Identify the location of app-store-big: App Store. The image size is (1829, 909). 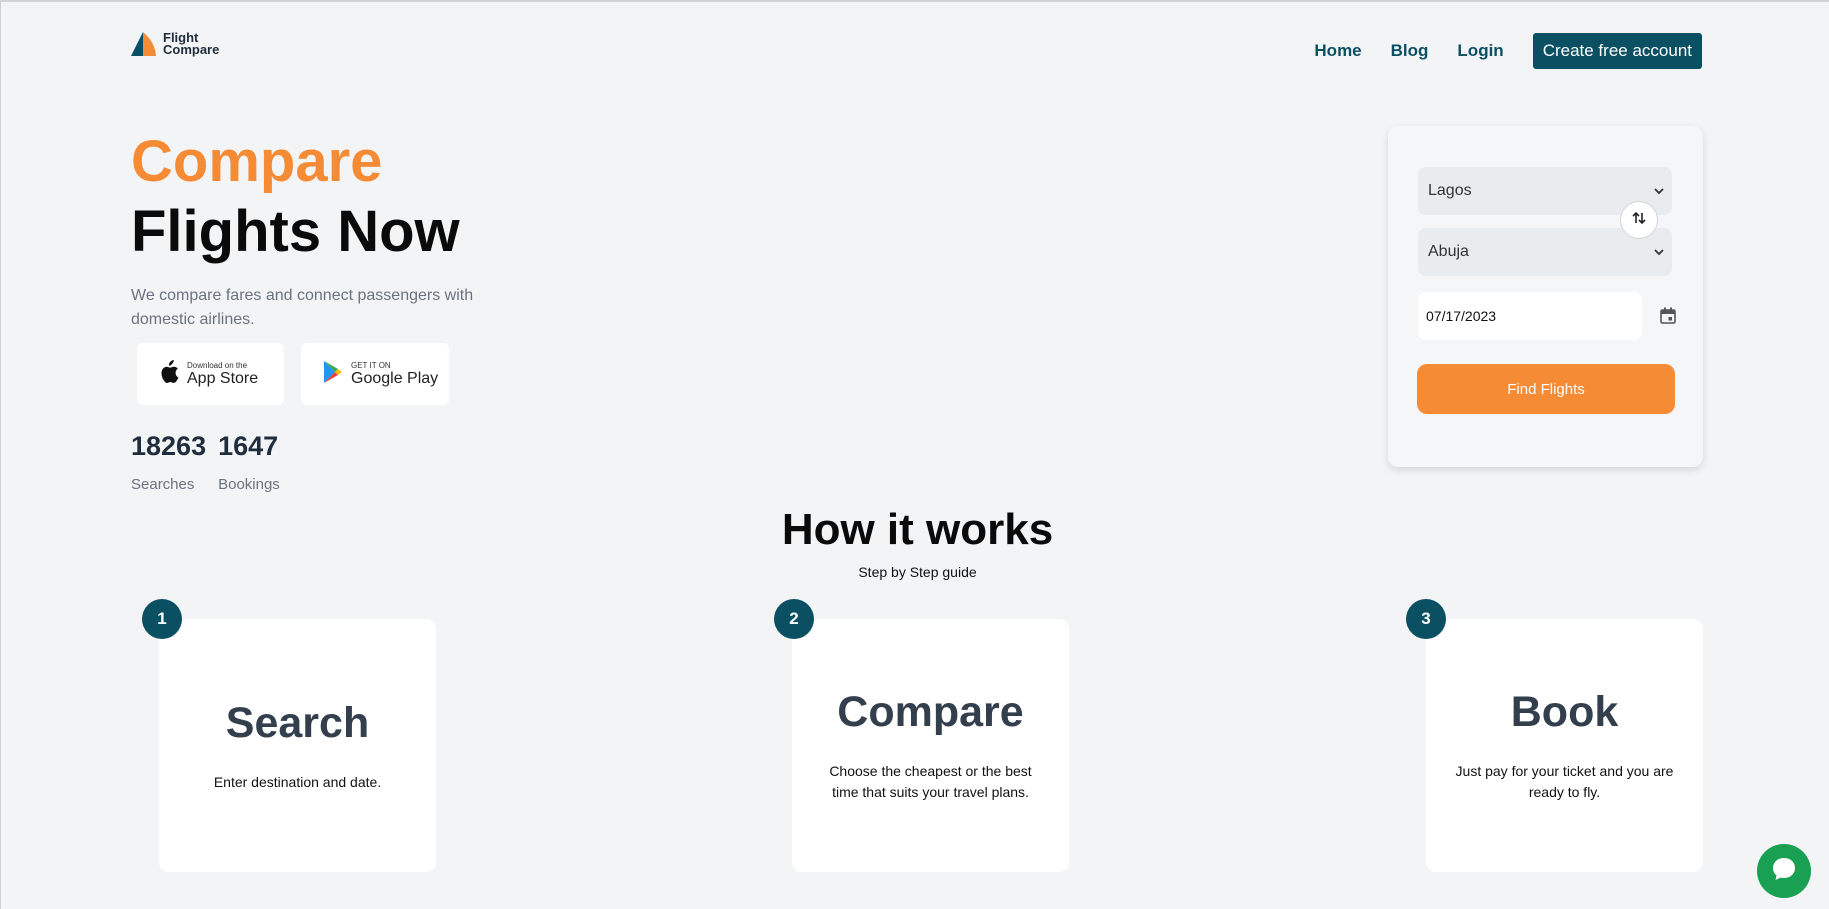
(223, 378).